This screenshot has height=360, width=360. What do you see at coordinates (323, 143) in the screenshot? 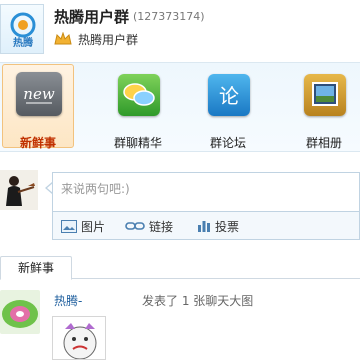
I see `nav-label-album: 群相册` at bounding box center [323, 143].